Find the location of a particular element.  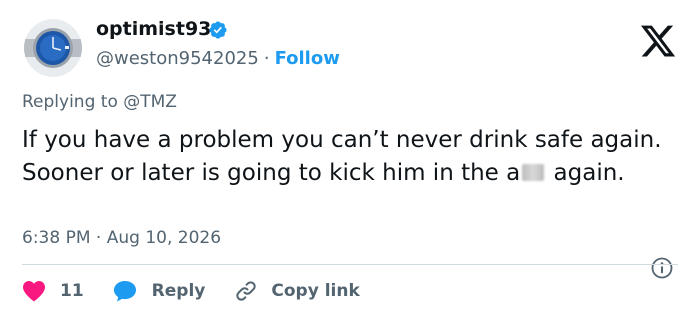

x-logo-icon is located at coordinates (658, 41).